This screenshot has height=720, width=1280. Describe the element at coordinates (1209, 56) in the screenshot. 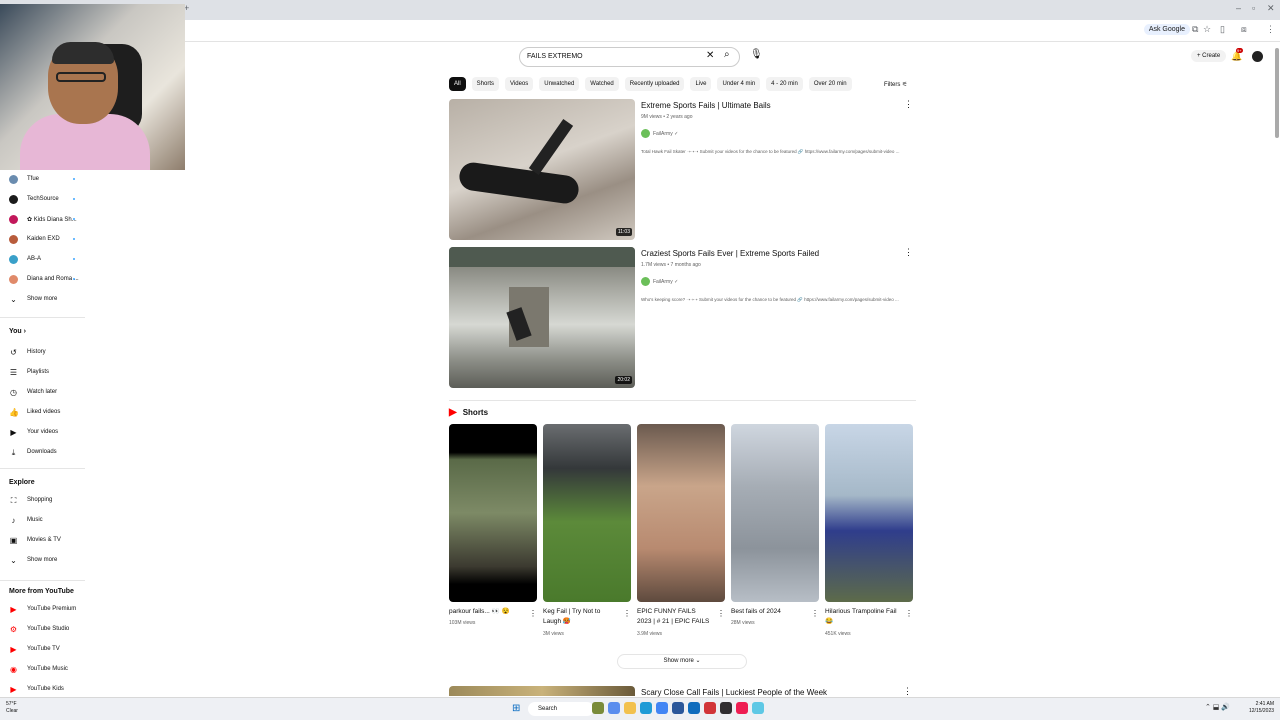

I see `create-button: + Create` at that location.